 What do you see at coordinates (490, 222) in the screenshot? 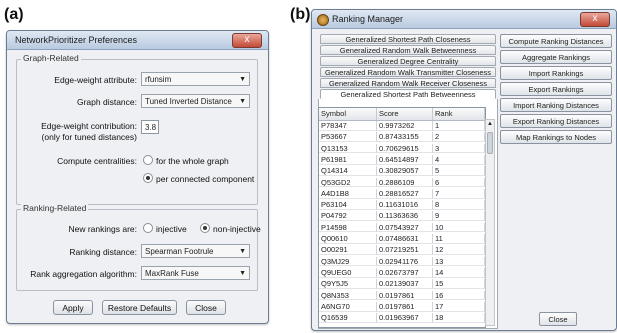
I see `table-scrollbar: ▲` at bounding box center [490, 222].